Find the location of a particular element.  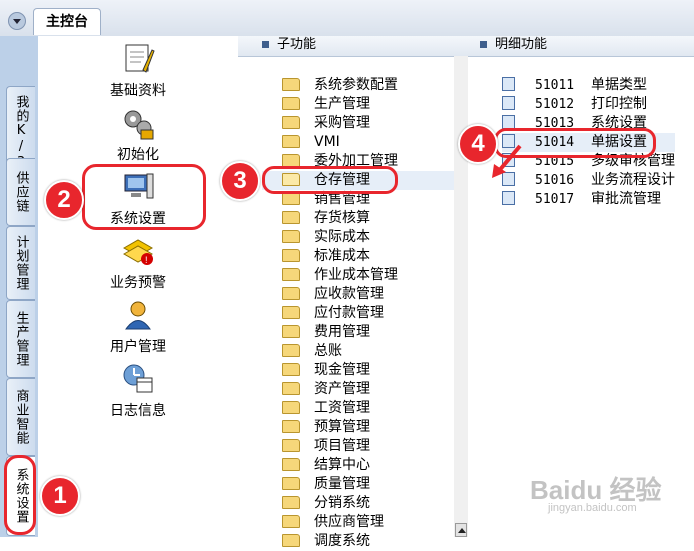

tab-main-console: 主控台 is located at coordinates (67, 21).